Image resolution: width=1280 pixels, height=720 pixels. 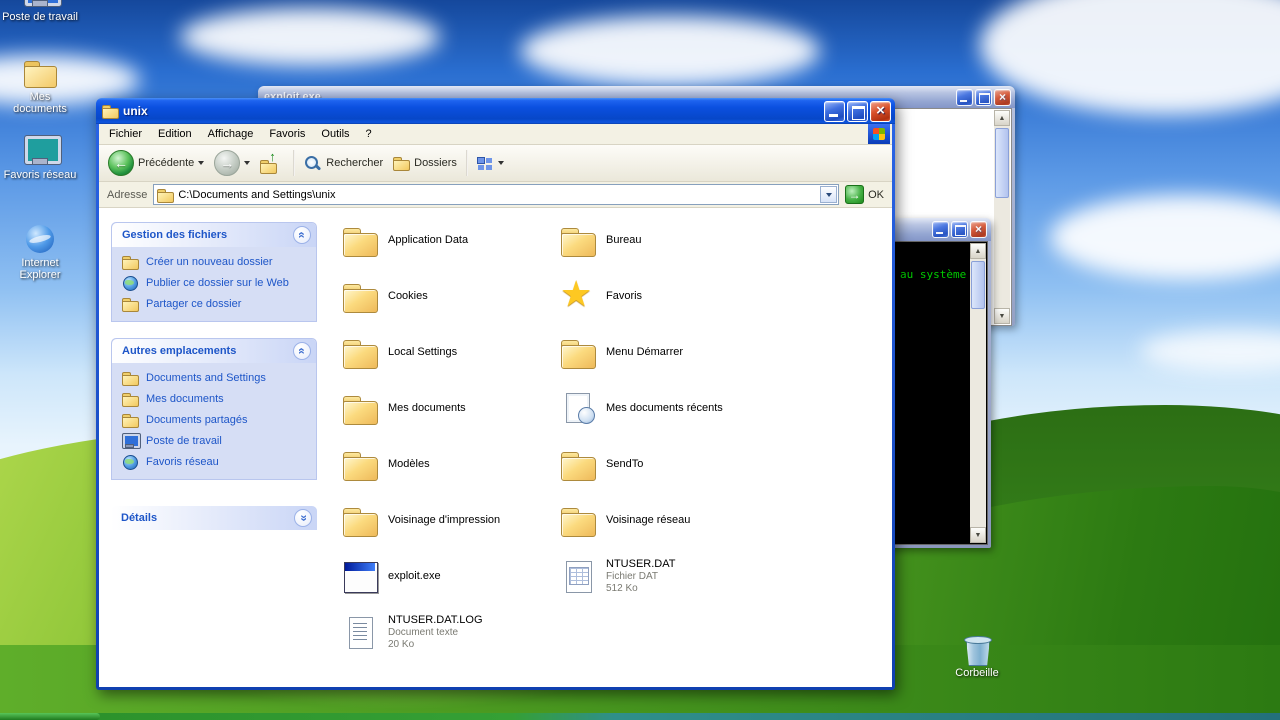 What do you see at coordinates (648, 520) in the screenshot?
I see `file-name: Voisinage réseau` at bounding box center [648, 520].